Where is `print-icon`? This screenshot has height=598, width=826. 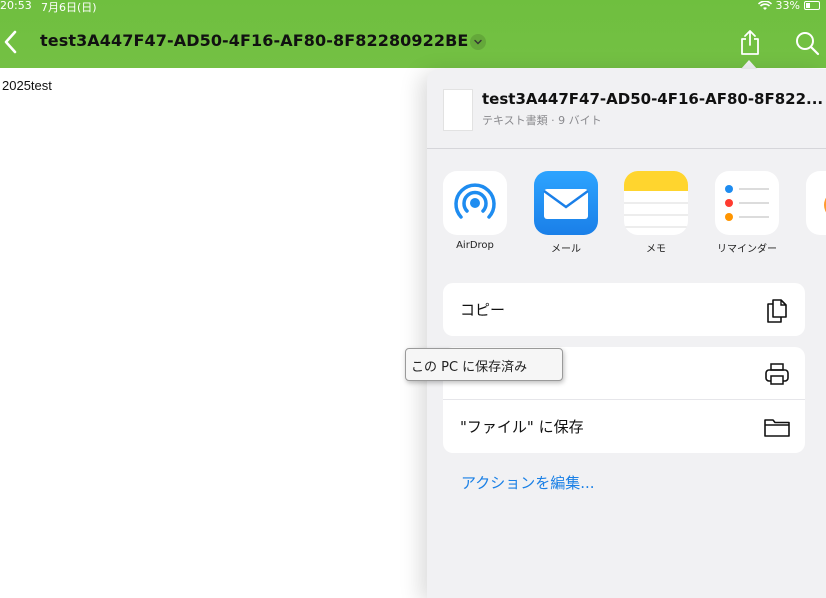
print-icon is located at coordinates (777, 374).